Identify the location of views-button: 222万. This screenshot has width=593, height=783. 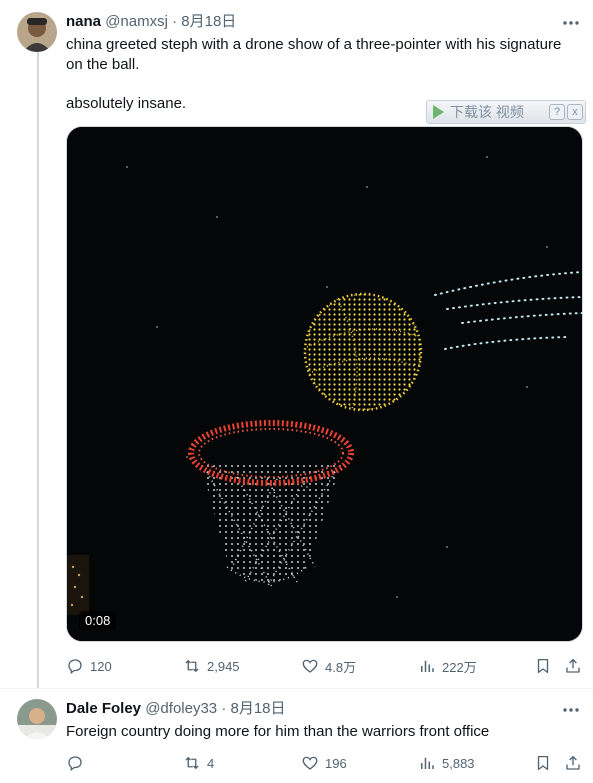
(447, 666).